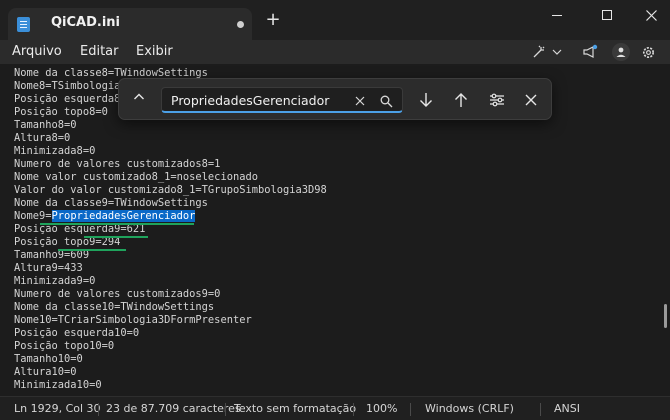 The height and width of the screenshot is (420, 670). Describe the element at coordinates (335, 20) in the screenshot. I see `title-bar: QiCAD.ini +` at that location.